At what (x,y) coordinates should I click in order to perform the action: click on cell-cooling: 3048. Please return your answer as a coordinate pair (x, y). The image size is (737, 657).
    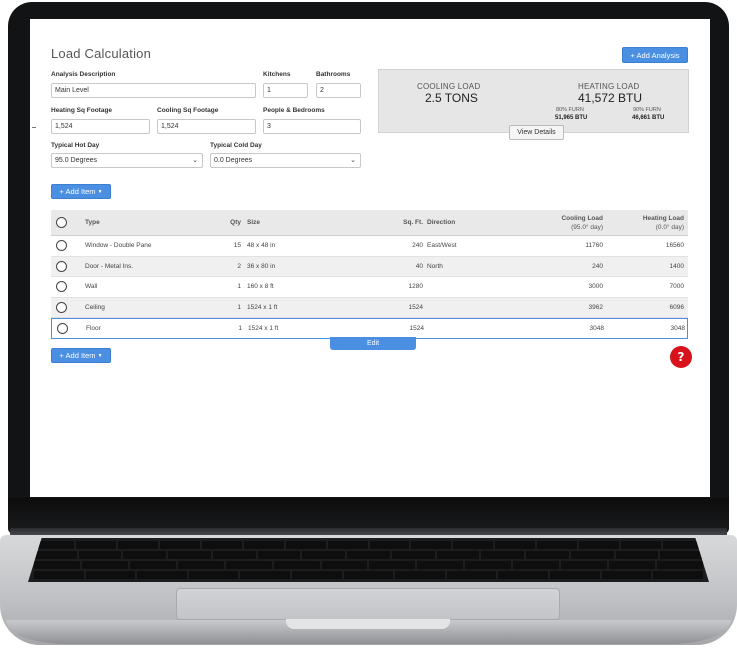
    Looking at the image, I should click on (596, 328).